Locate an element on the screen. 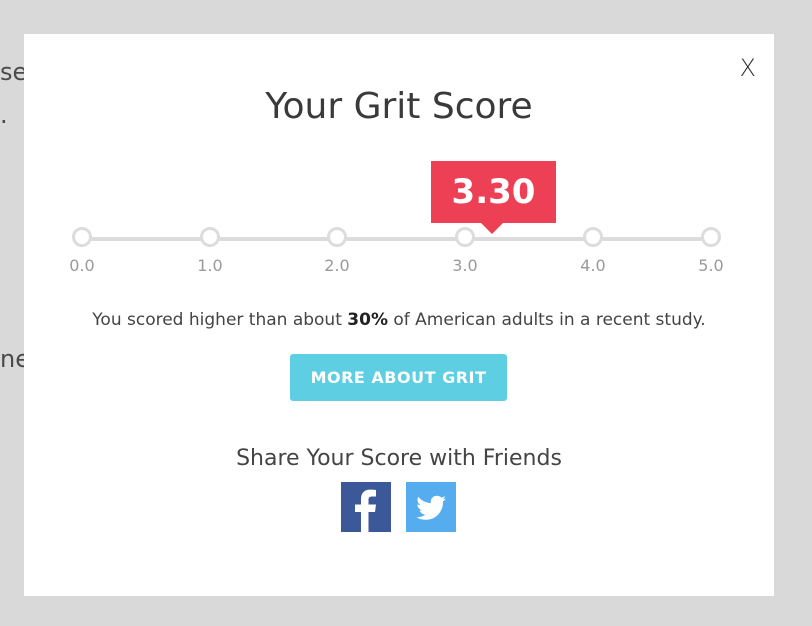  twitter-icon is located at coordinates (431, 507).